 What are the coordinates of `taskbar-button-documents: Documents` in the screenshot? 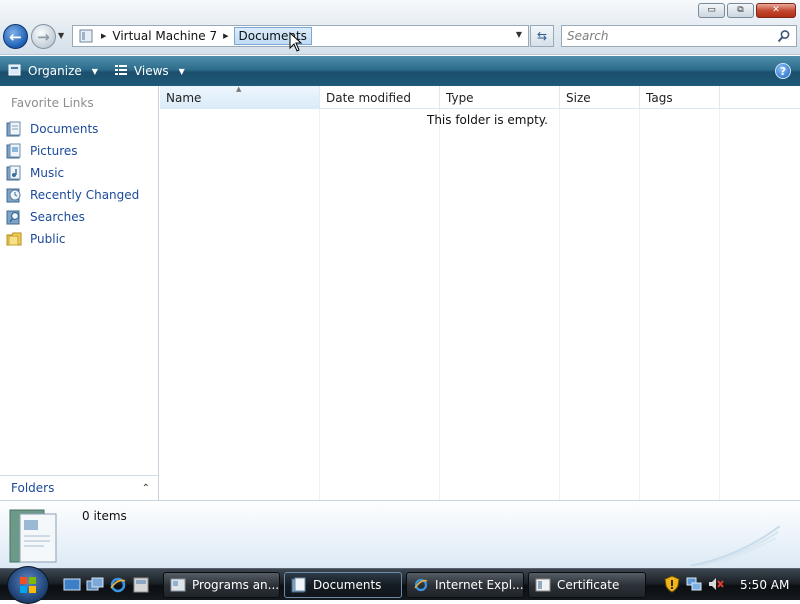 It's located at (343, 585).